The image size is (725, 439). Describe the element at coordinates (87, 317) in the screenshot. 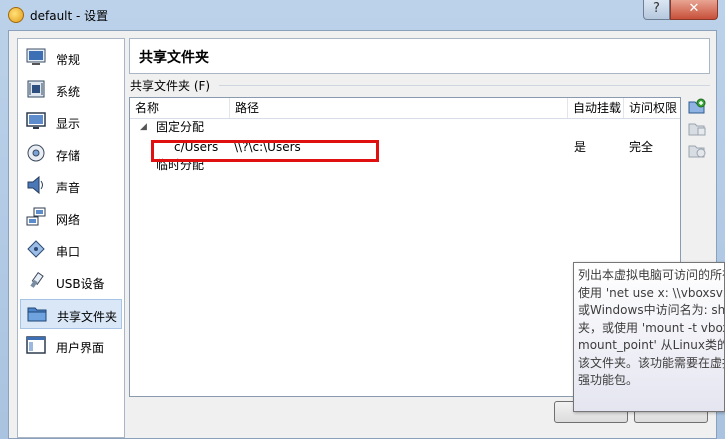

I see `sidebar-item-label: 共享文件夹` at that location.